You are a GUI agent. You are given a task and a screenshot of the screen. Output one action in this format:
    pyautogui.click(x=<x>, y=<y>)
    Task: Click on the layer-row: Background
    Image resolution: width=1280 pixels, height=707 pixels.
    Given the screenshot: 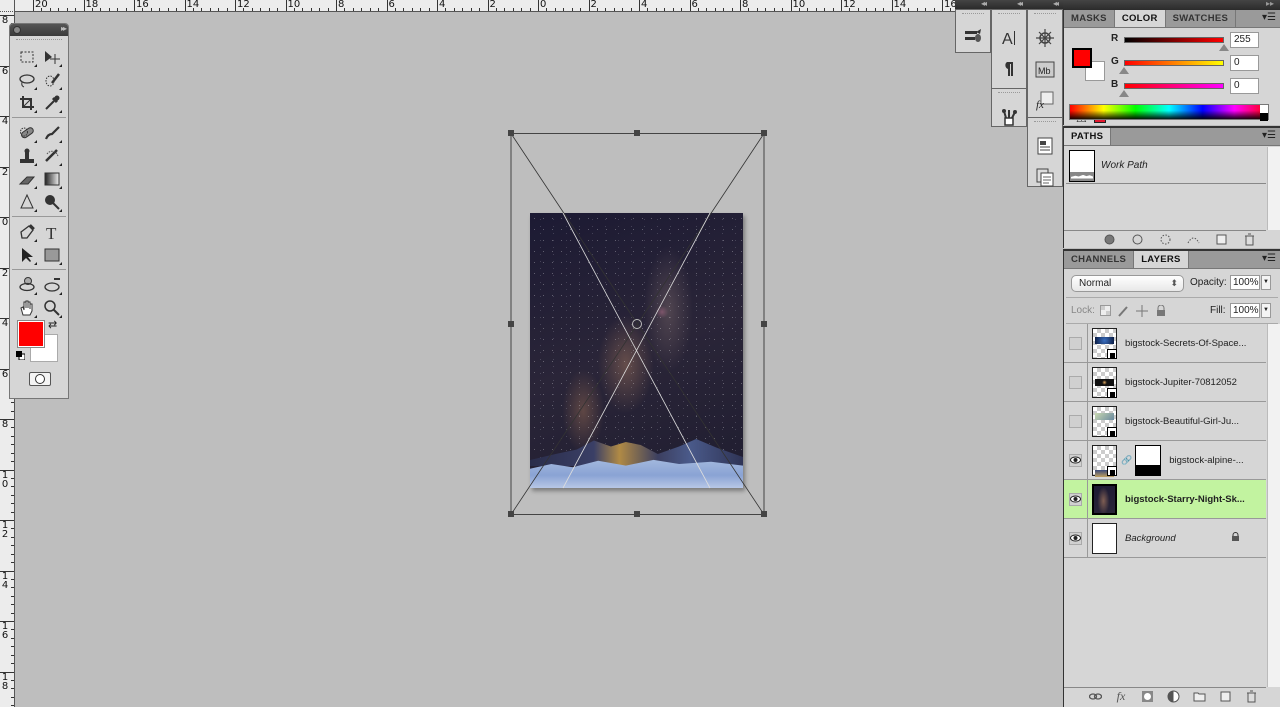 What is the action you would take?
    pyautogui.click(x=1165, y=538)
    